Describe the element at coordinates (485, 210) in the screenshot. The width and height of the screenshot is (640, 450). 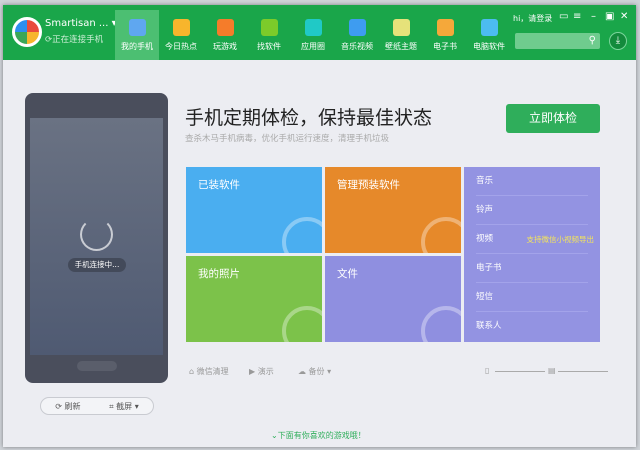
I see `list-label: 铃声` at that location.